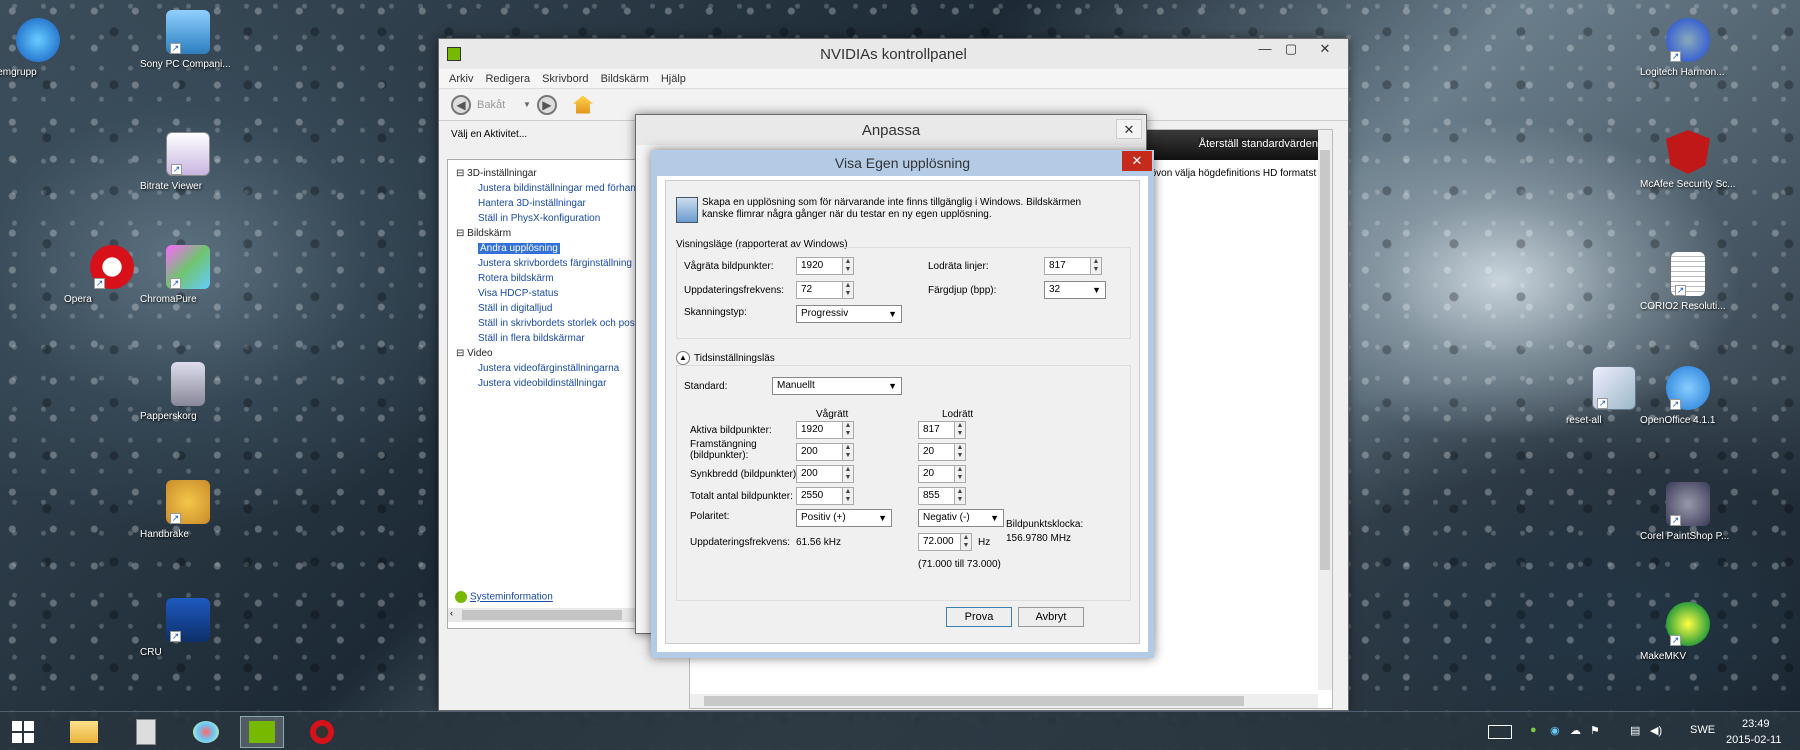 This screenshot has height=750, width=1800. I want to click on cancel-button: Avbryt, so click(1051, 617).